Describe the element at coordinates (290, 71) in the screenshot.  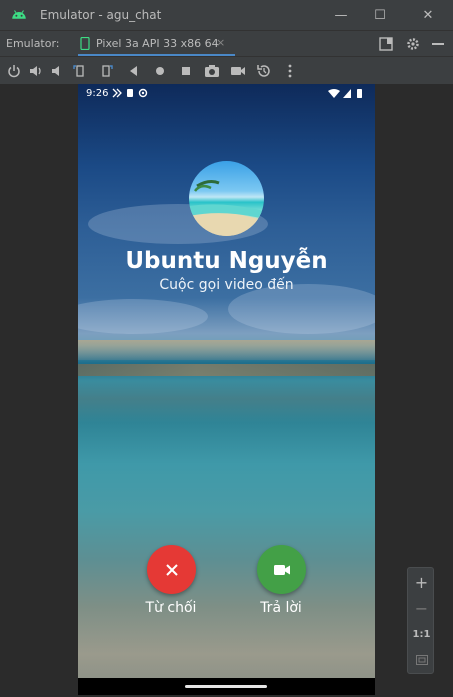
I see `more-icon` at that location.